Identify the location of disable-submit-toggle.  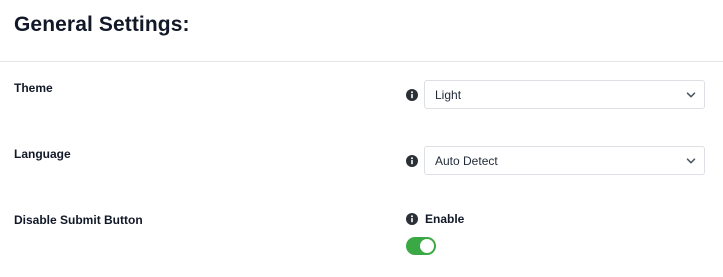
(421, 246).